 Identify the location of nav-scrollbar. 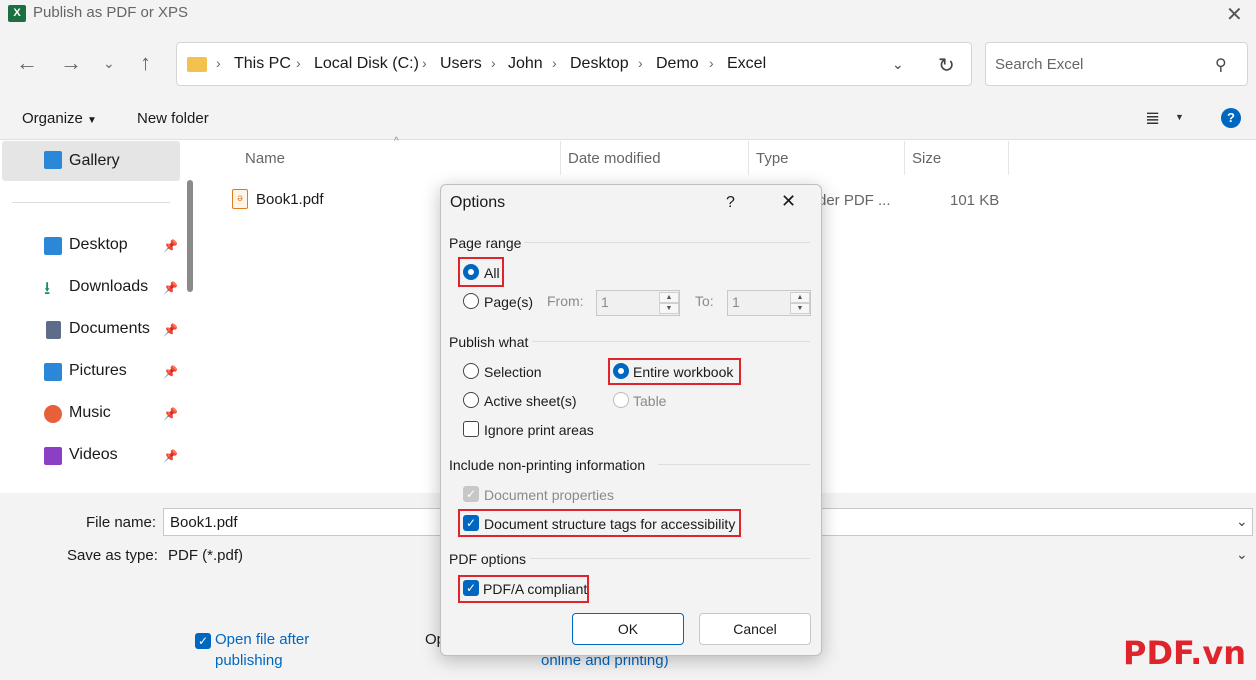
(190, 236).